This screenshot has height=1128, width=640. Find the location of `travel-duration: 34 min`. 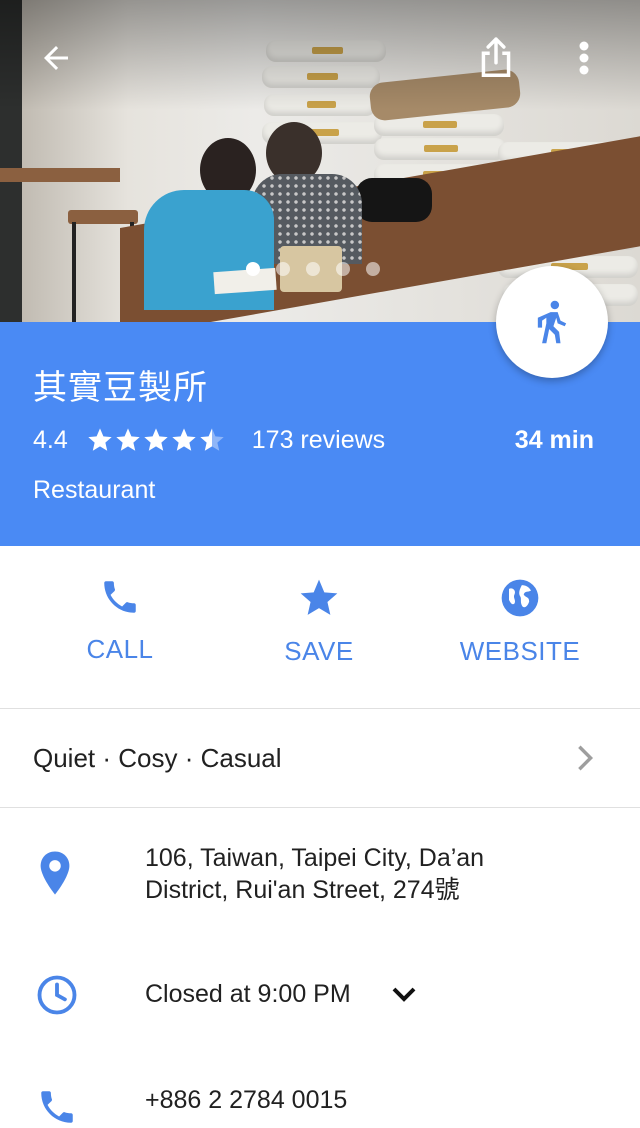

travel-duration: 34 min is located at coordinates (554, 439).